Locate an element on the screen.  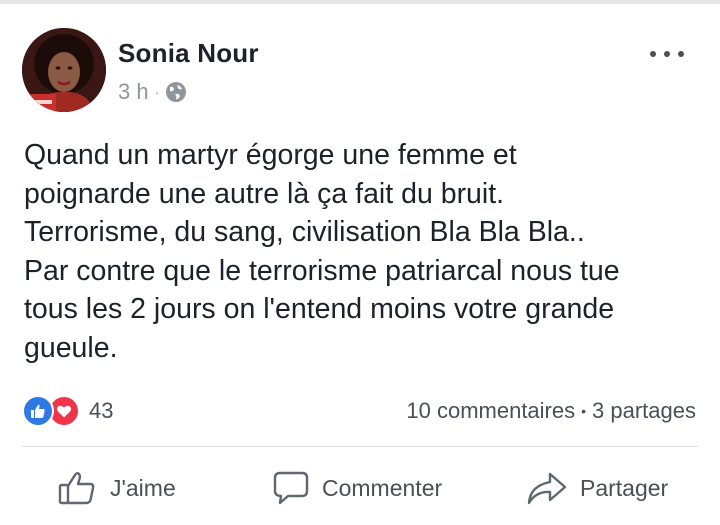
post-text-line: gueule. is located at coordinates (71, 347).